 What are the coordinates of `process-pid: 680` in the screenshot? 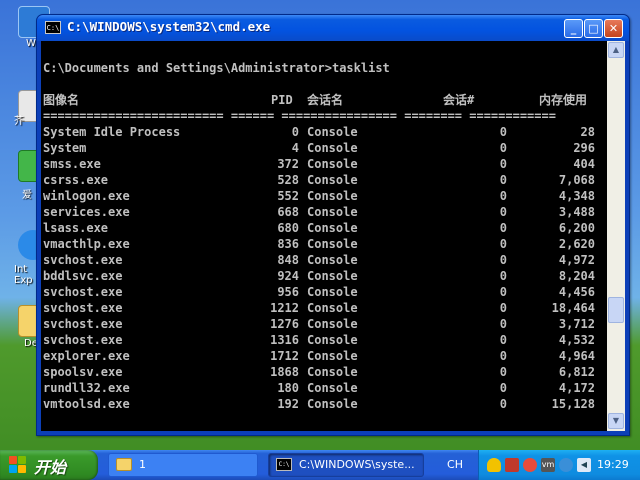 It's located at (288, 228).